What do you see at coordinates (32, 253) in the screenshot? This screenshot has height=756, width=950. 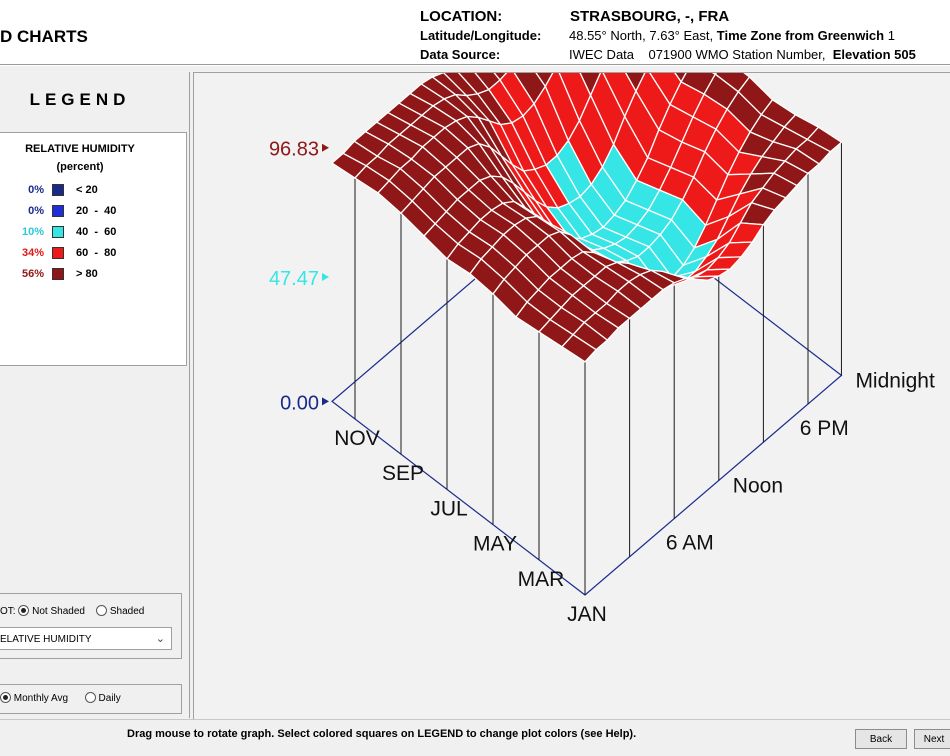 I see `legend-percent: 34%` at bounding box center [32, 253].